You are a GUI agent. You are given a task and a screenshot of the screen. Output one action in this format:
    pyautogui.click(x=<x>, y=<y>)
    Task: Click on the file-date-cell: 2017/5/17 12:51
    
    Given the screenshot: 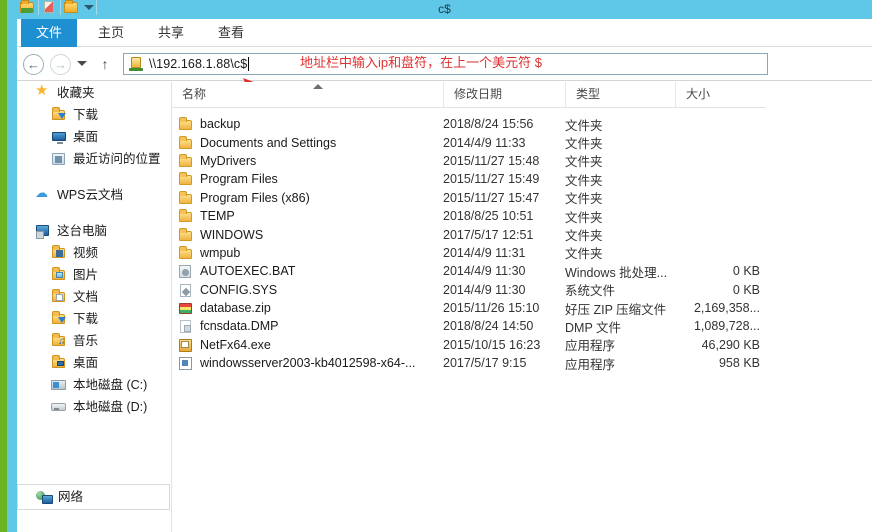 What is the action you would take?
    pyautogui.click(x=488, y=234)
    